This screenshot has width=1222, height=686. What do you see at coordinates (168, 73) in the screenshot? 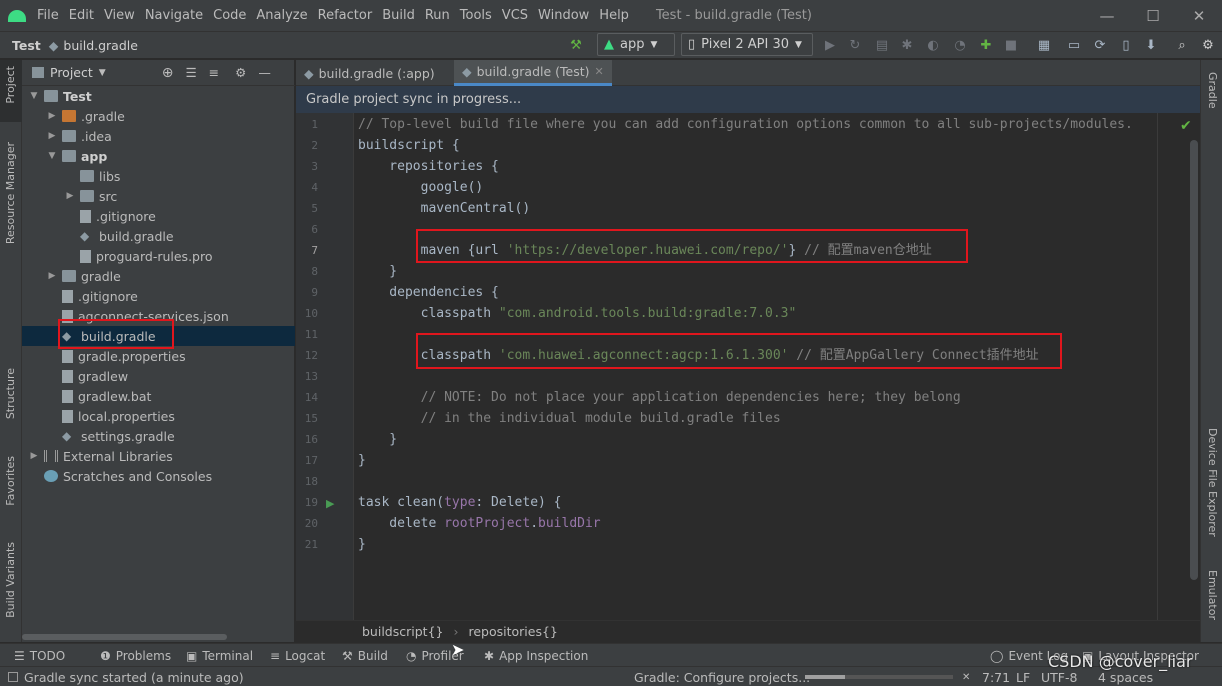
I see `locate-file-icon: ⊕` at bounding box center [168, 73].